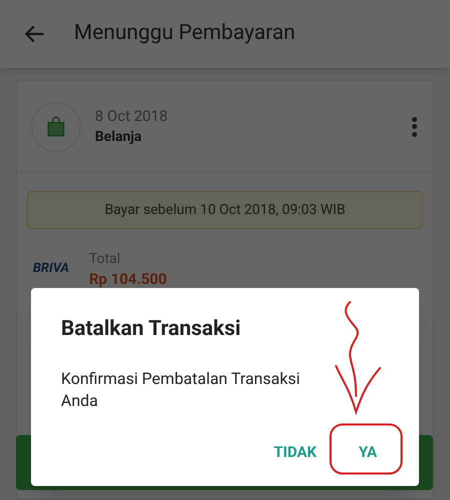 The height and width of the screenshot is (500, 450). Describe the element at coordinates (128, 279) in the screenshot. I see `total-amount: Rp 104.500` at that location.